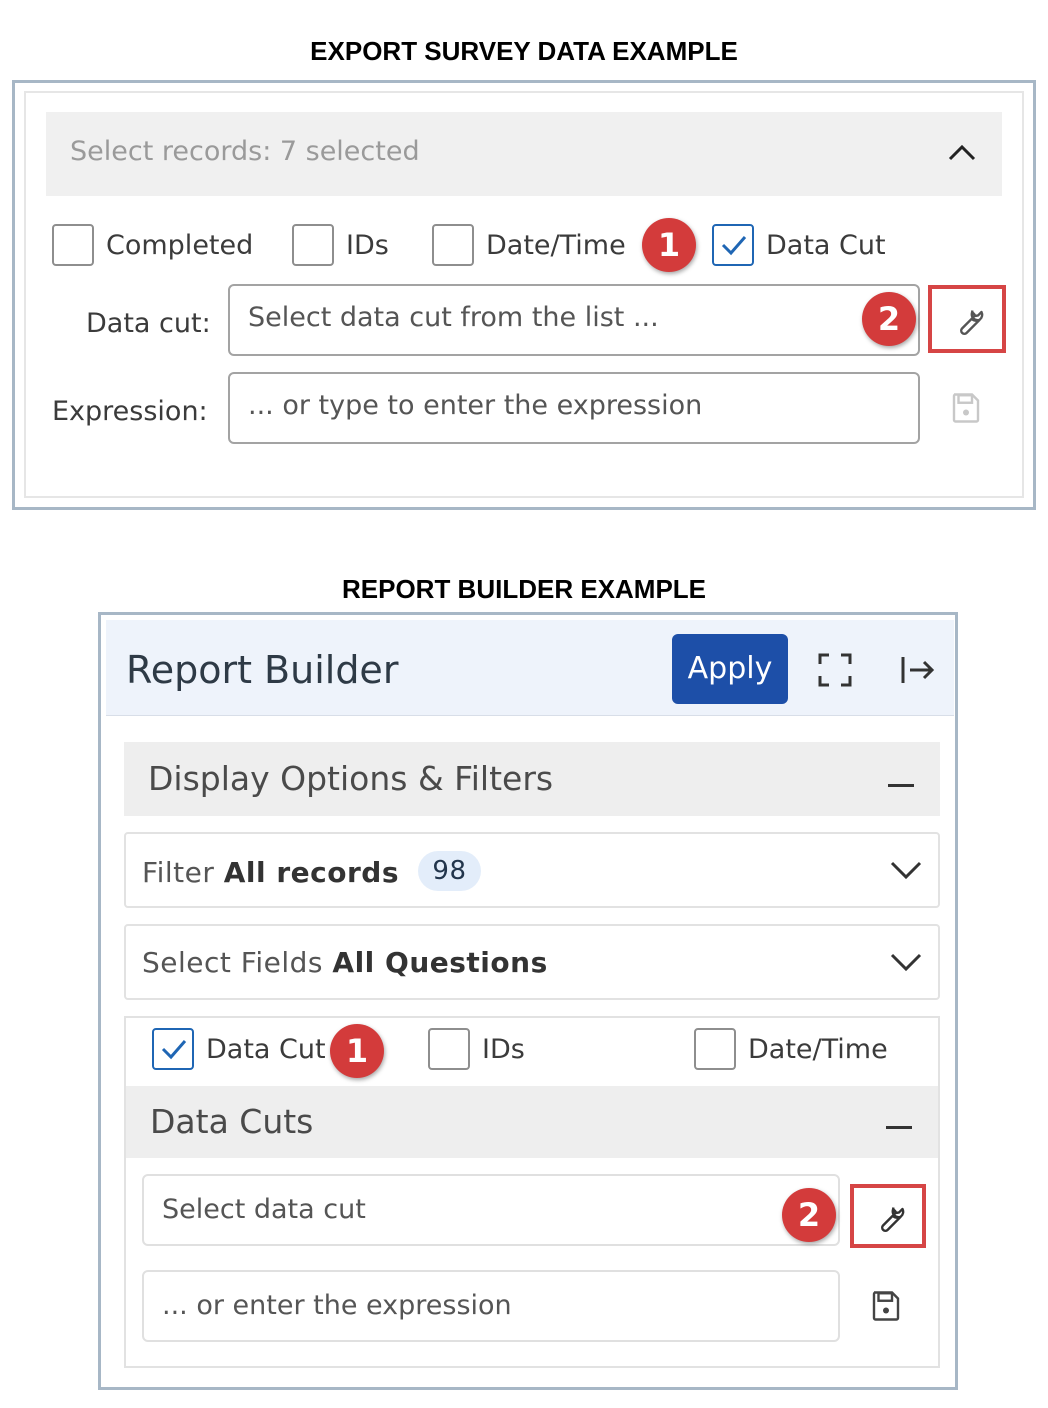 The height and width of the screenshot is (1408, 1048). I want to click on display-options-header: Display Options & Filters, so click(532, 779).